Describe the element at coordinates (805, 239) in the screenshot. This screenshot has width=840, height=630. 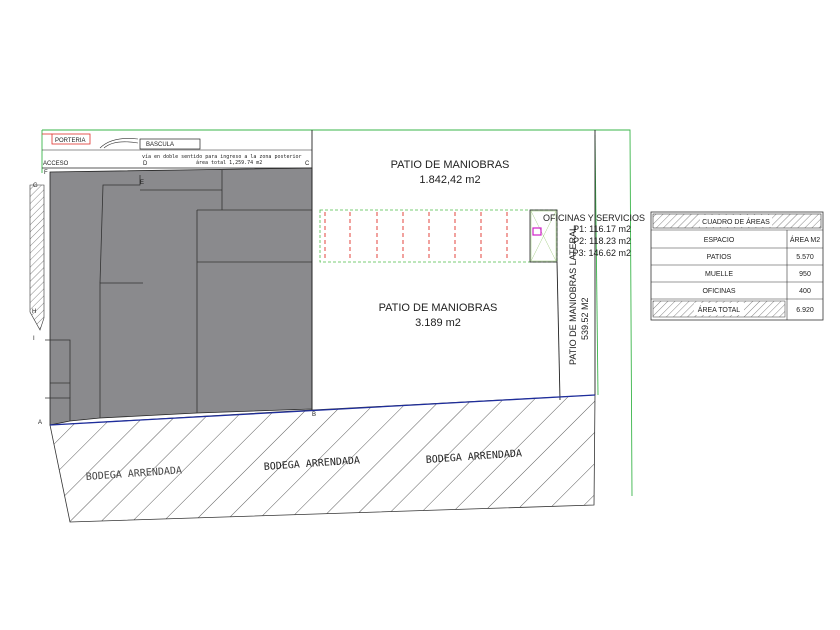
I see `areas-table-header-area: ÁREA M2` at that location.